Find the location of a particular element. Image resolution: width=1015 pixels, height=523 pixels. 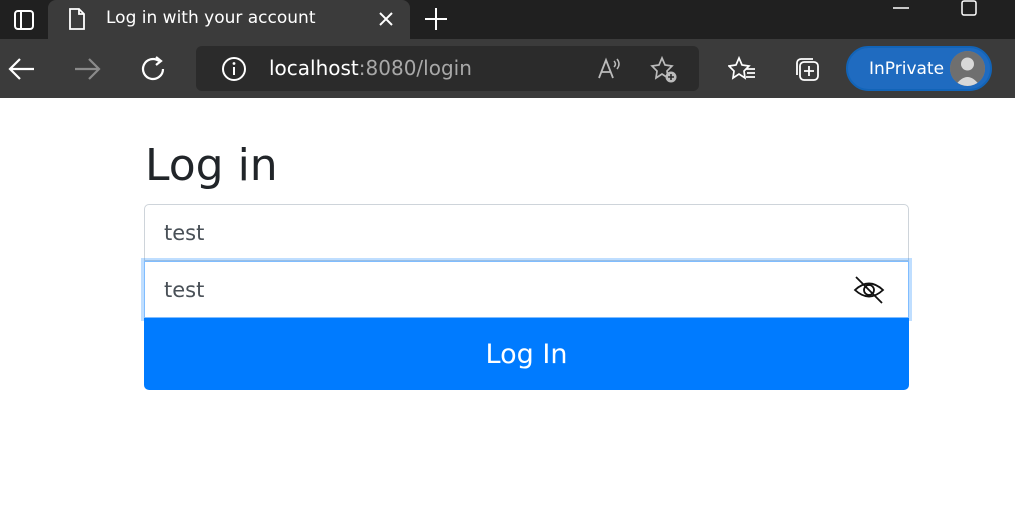

url-text: localhost:8080/login is located at coordinates (370, 68).